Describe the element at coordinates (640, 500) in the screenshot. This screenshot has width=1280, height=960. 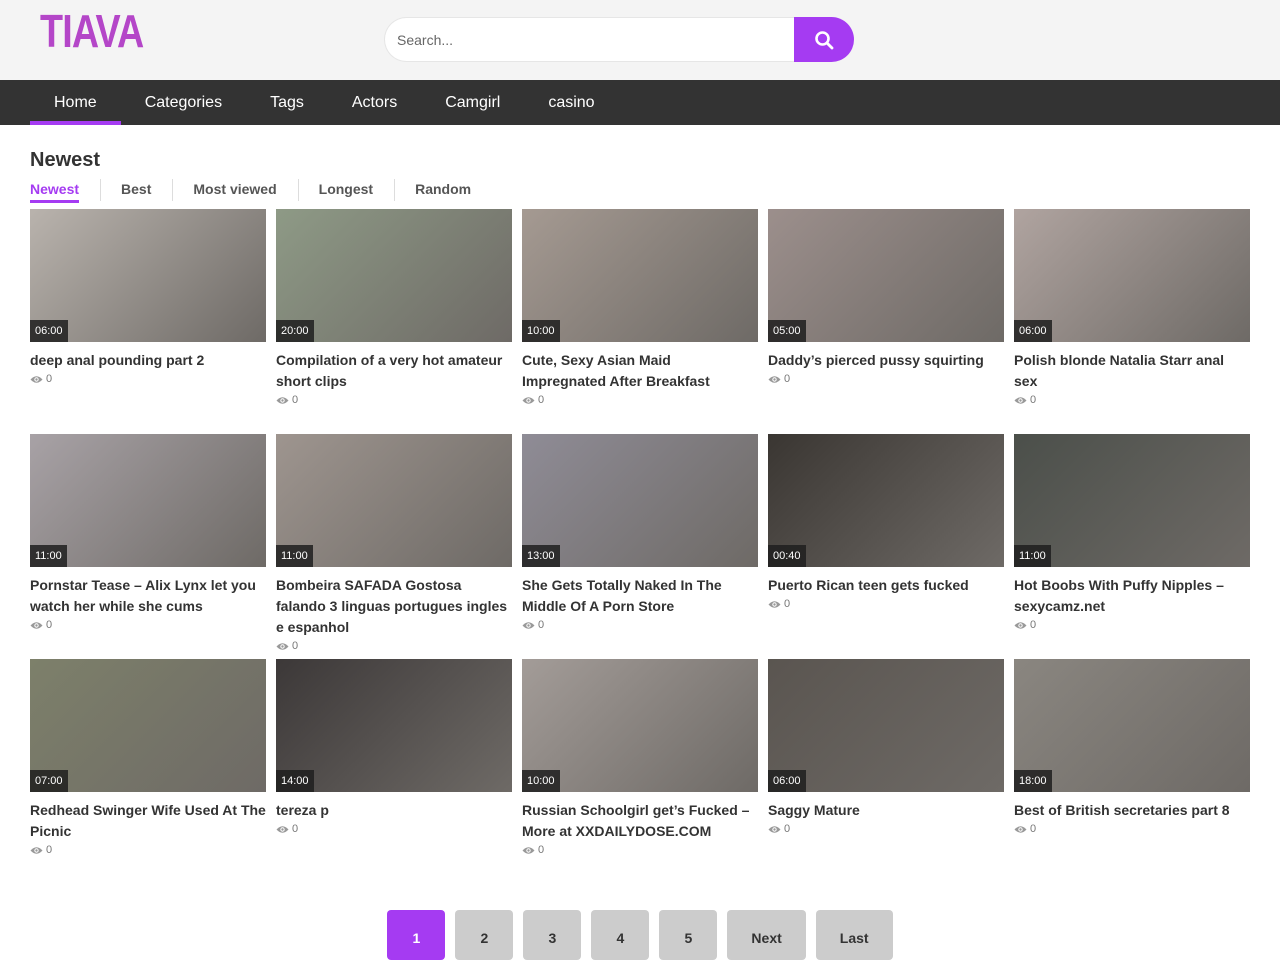
I see `video-thumbnail: 13:00` at that location.